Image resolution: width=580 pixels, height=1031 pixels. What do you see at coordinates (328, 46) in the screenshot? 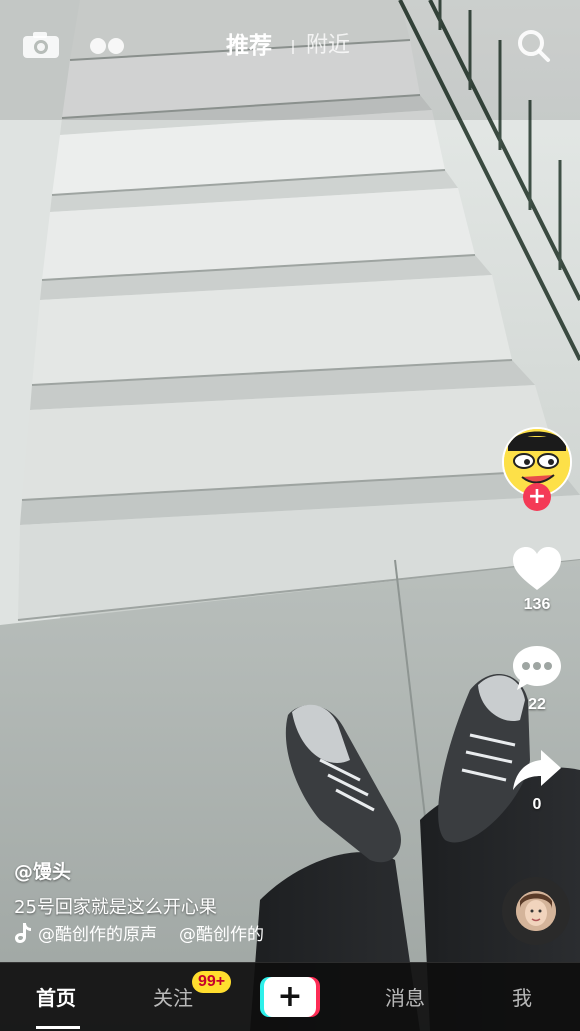
I see `tab-nearby: 附近` at bounding box center [328, 46].